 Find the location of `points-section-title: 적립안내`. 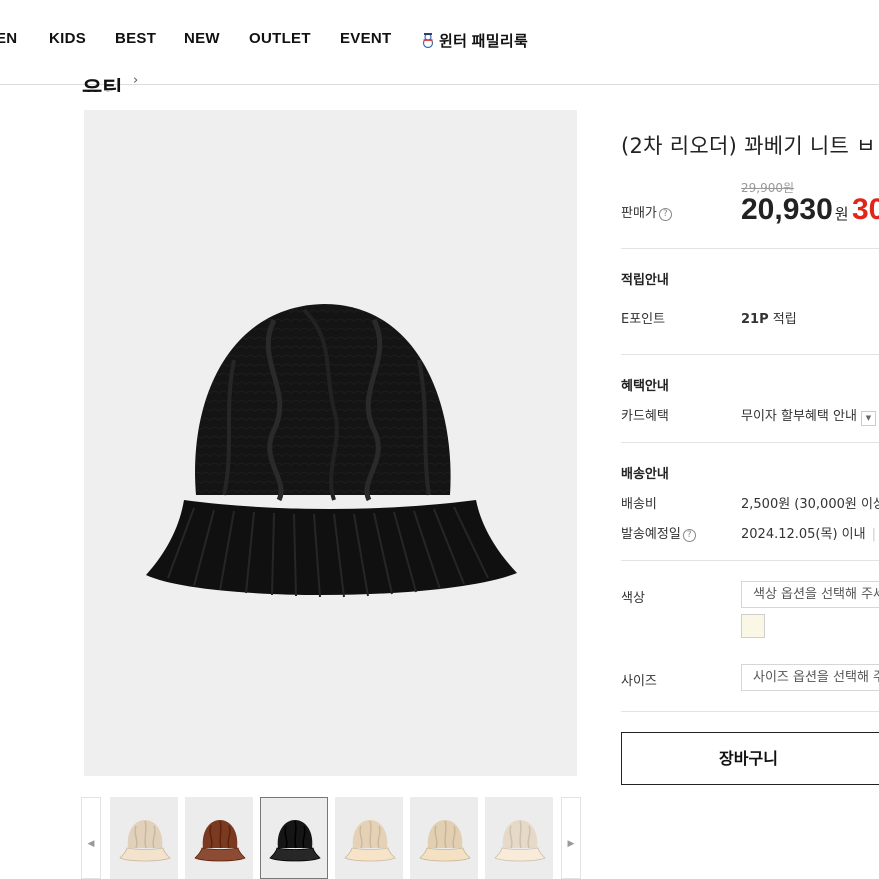

points-section-title: 적립안내 is located at coordinates (645, 280).